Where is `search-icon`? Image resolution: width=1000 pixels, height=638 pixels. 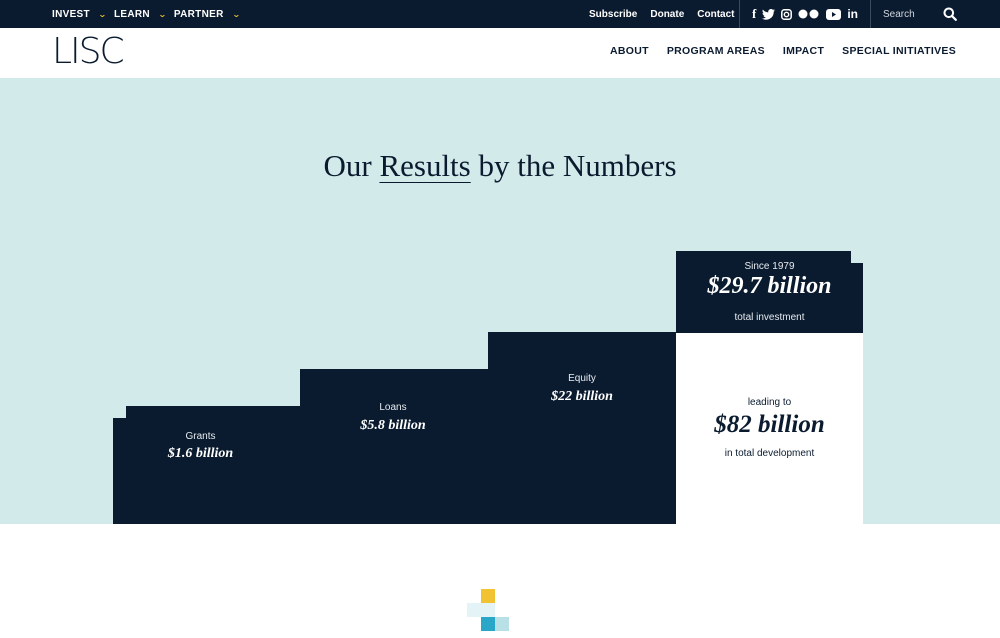
search-icon is located at coordinates (950, 14).